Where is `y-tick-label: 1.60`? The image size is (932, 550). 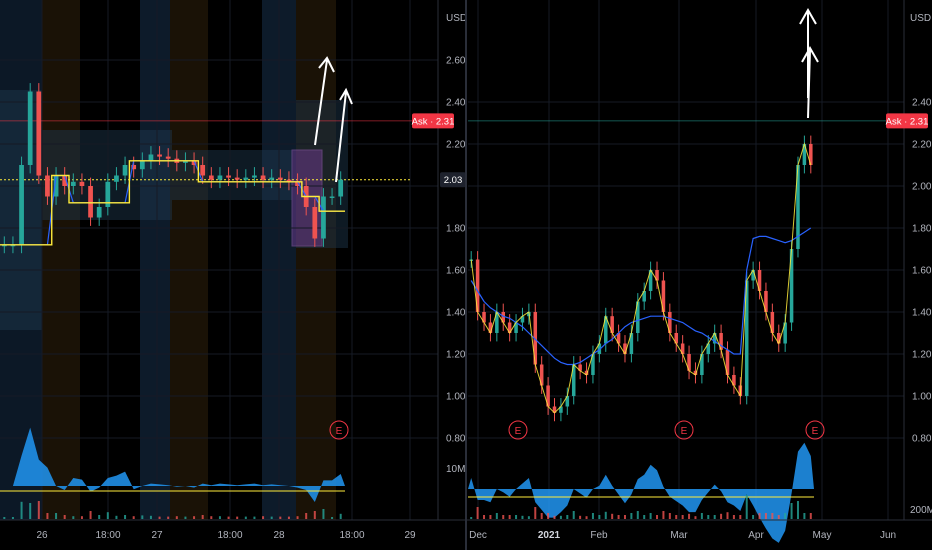 y-tick-label: 1.60 is located at coordinates (456, 271).